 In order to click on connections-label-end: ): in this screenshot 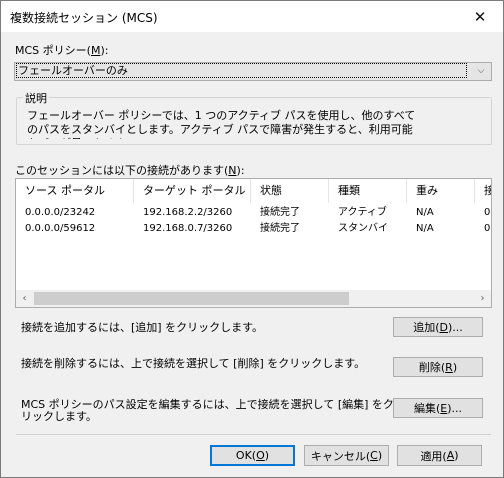, I will do `click(240, 170)`.